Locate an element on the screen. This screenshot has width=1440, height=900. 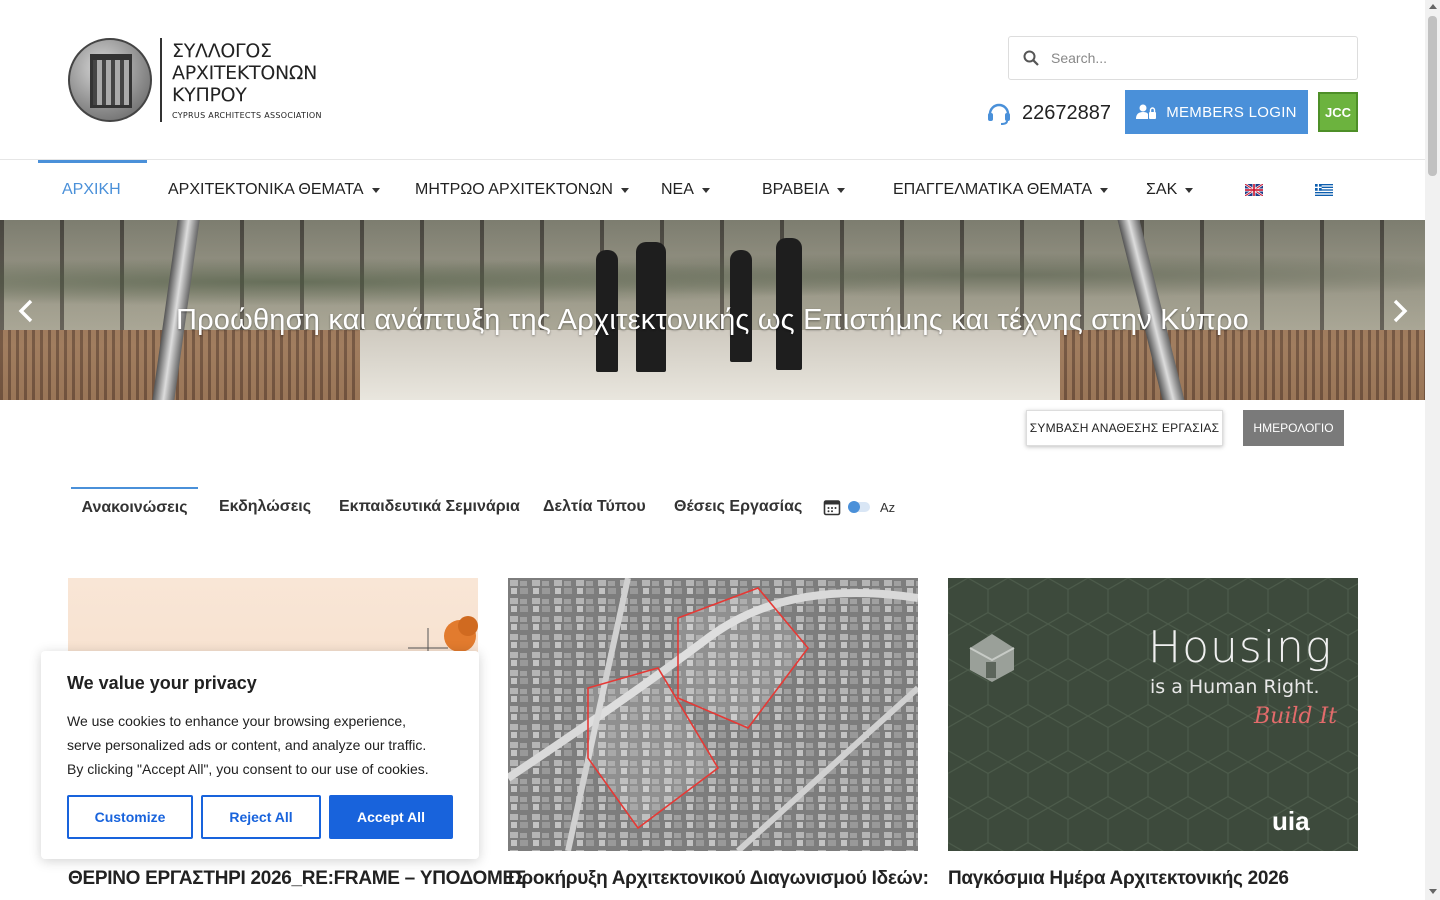
search-icon is located at coordinates (1031, 58).